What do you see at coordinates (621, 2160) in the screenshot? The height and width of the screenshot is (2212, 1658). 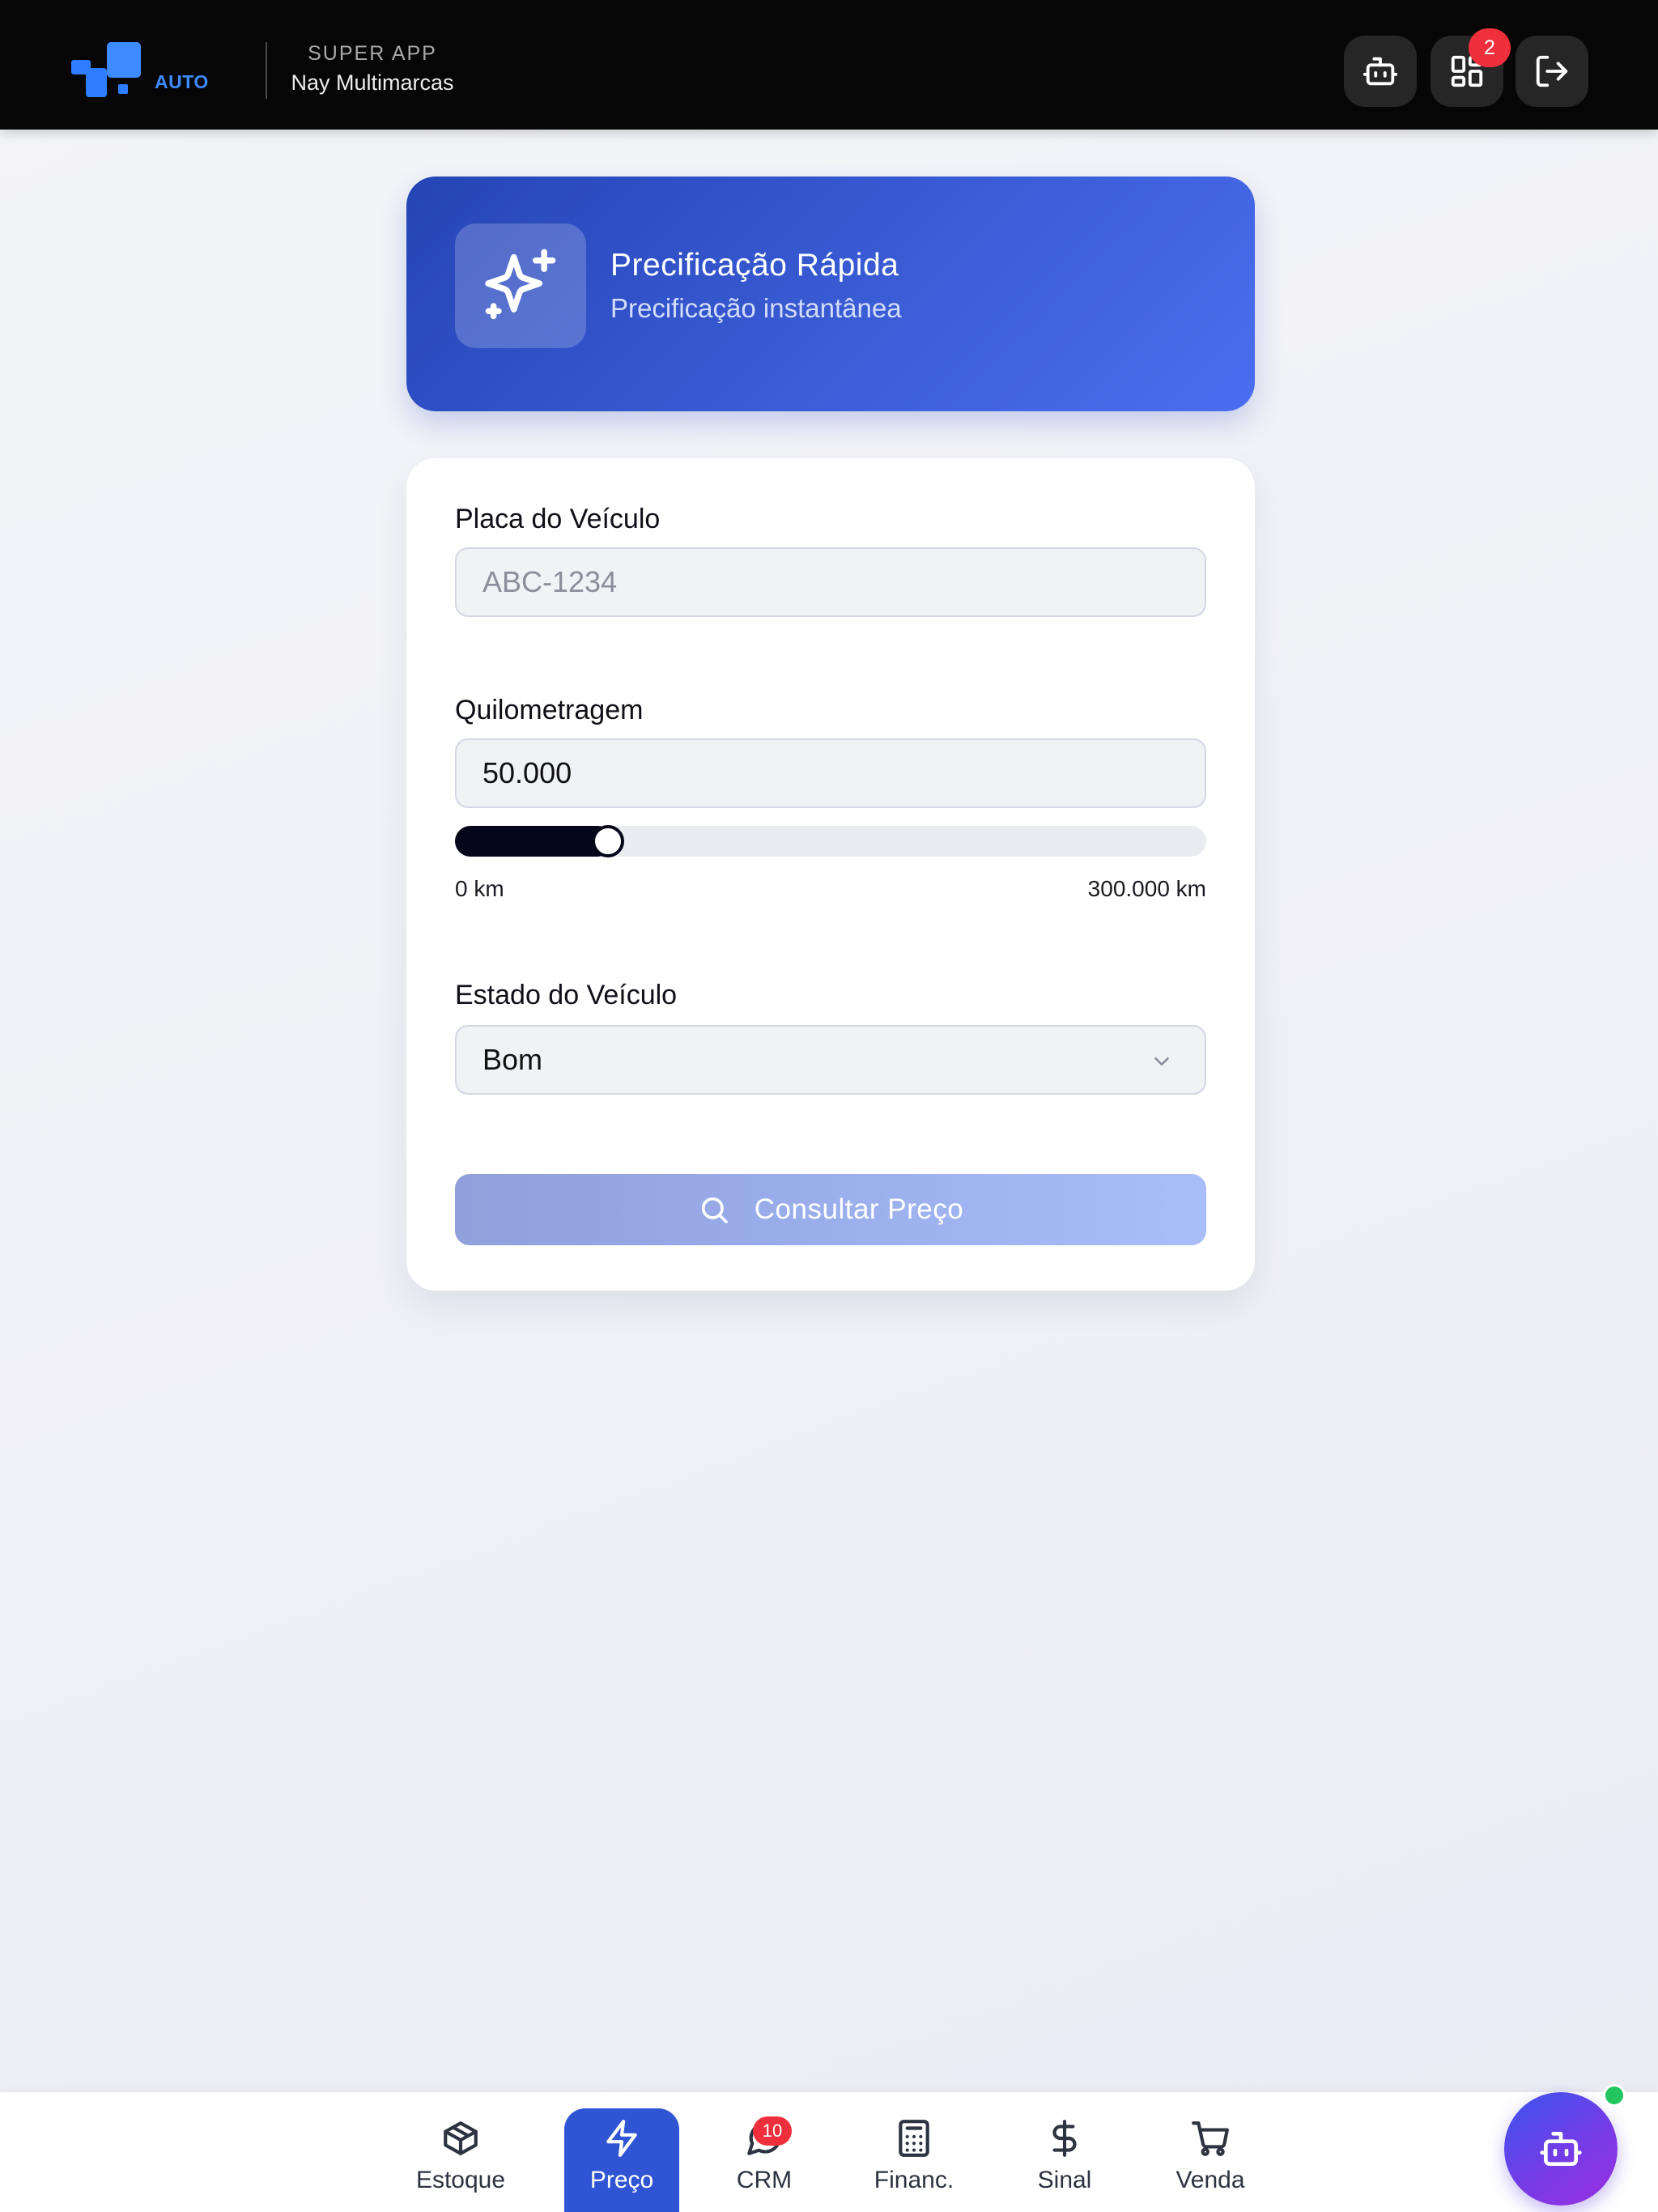 I see `nav-item-preco: Preço` at bounding box center [621, 2160].